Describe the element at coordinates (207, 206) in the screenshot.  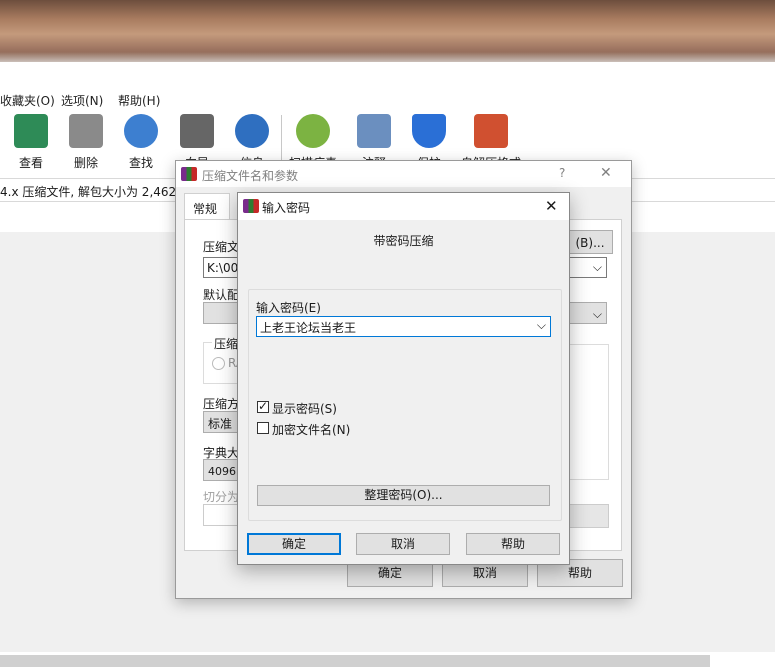
I see `tab-general: 常规` at that location.